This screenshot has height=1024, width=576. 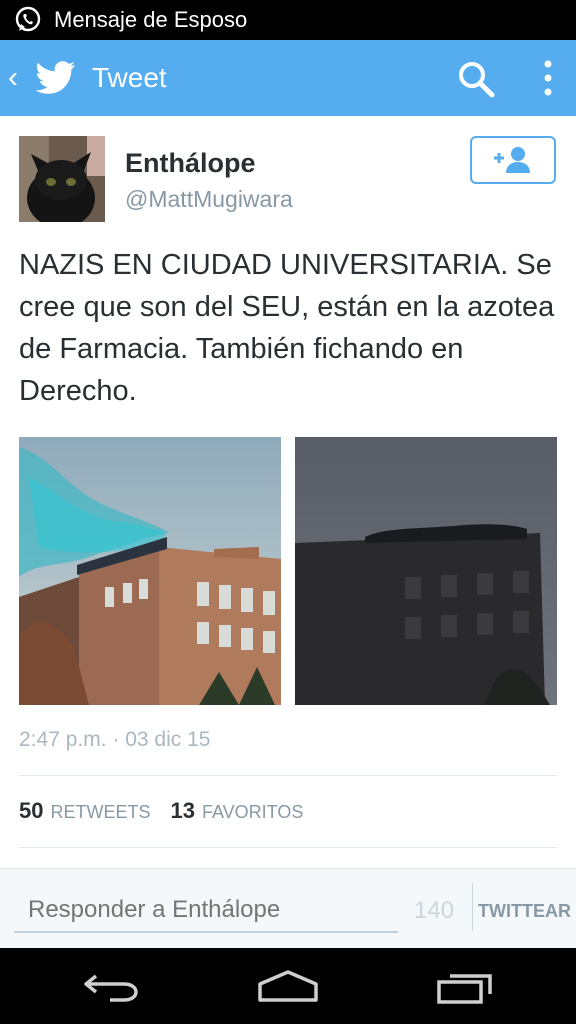 I want to click on search-icon, so click(x=476, y=79).